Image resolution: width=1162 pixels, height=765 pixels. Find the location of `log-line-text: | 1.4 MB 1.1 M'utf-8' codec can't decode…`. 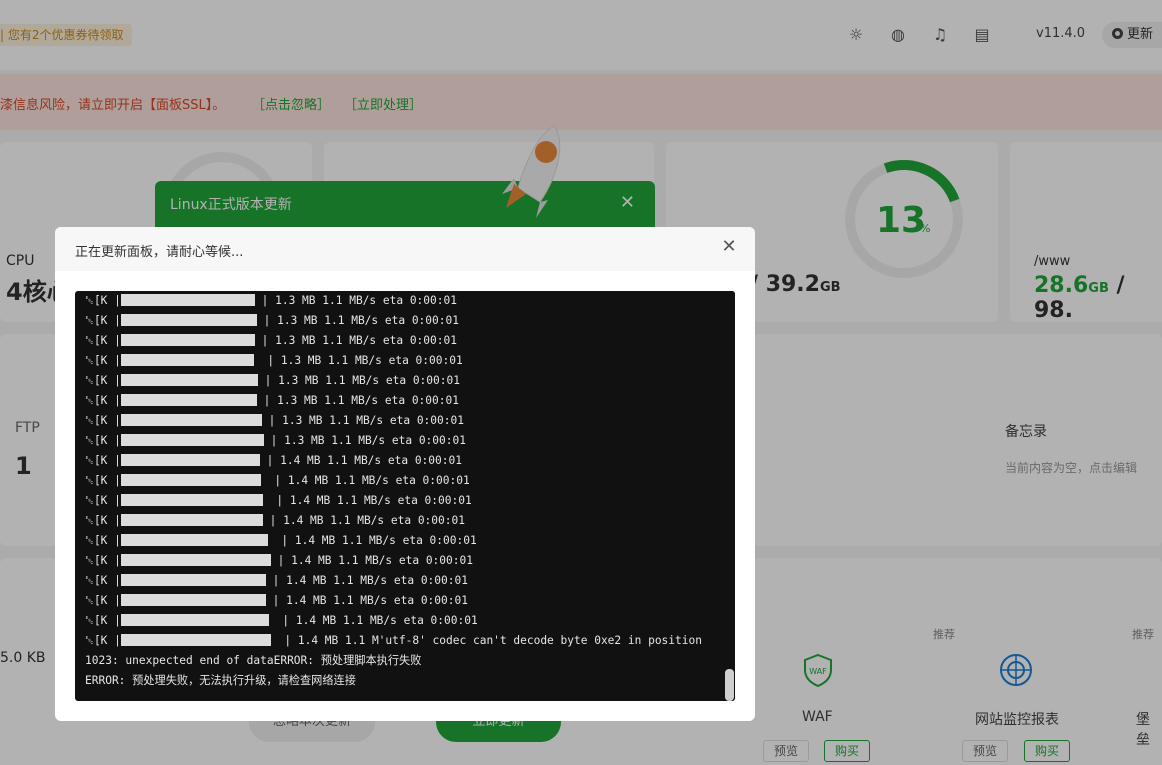

log-line-text: | 1.4 MB 1.1 M'utf-8' codec can't decode… is located at coordinates (486, 640).